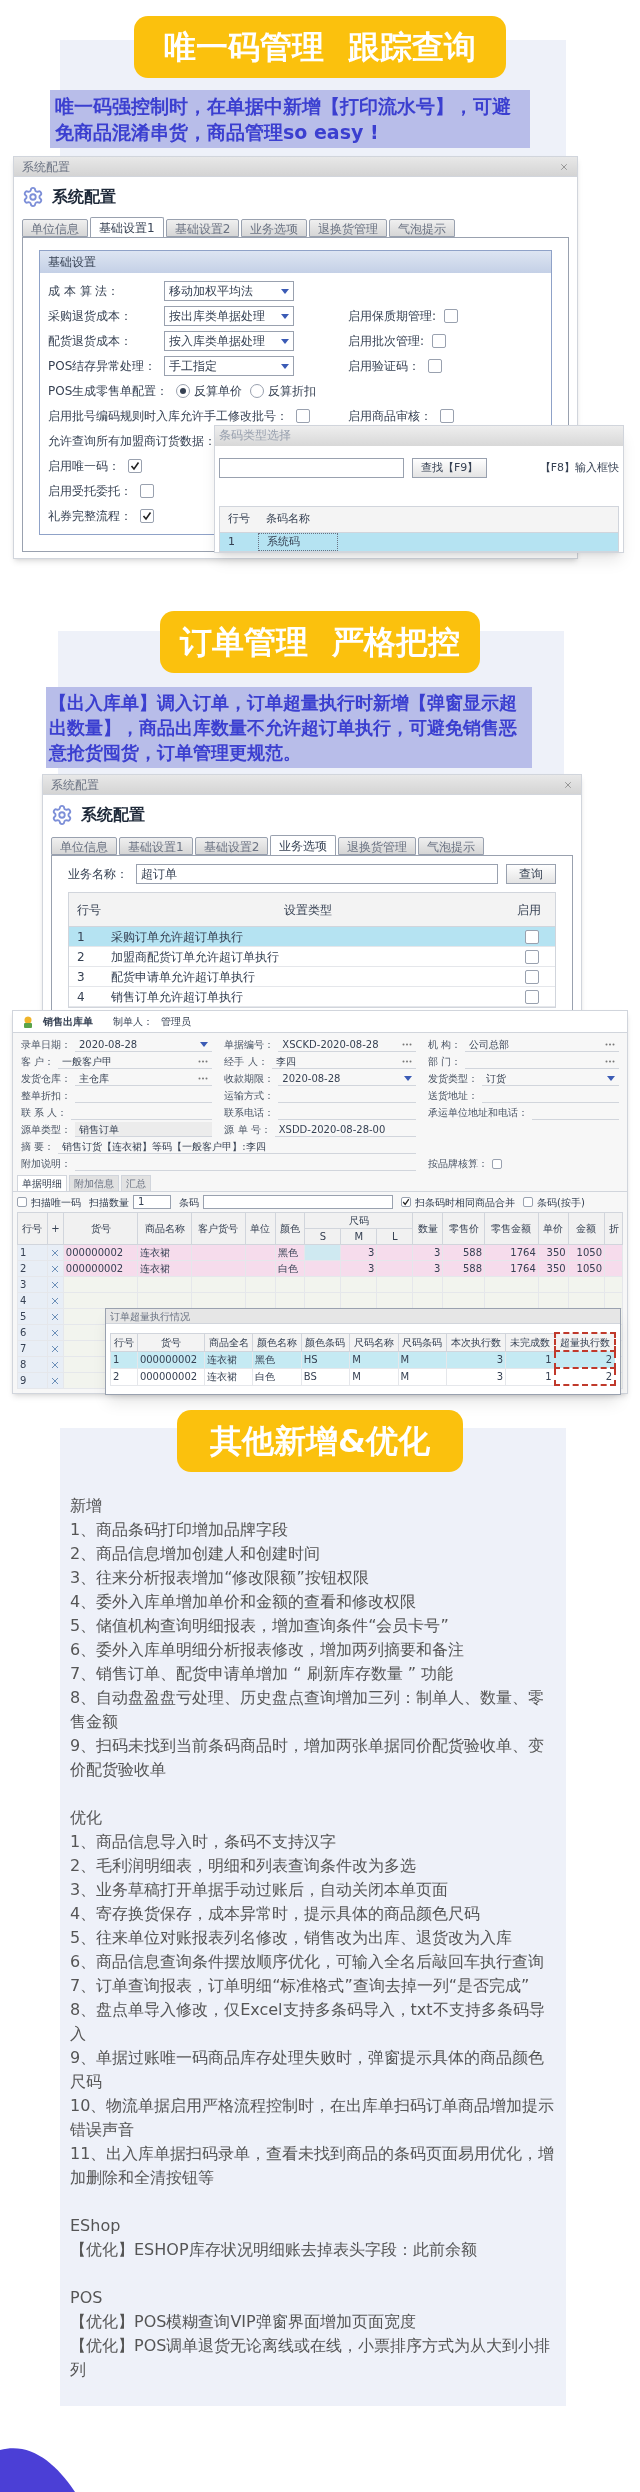  What do you see at coordinates (419, 542) in the screenshot?
I see `table-row: 1 系统码` at bounding box center [419, 542].